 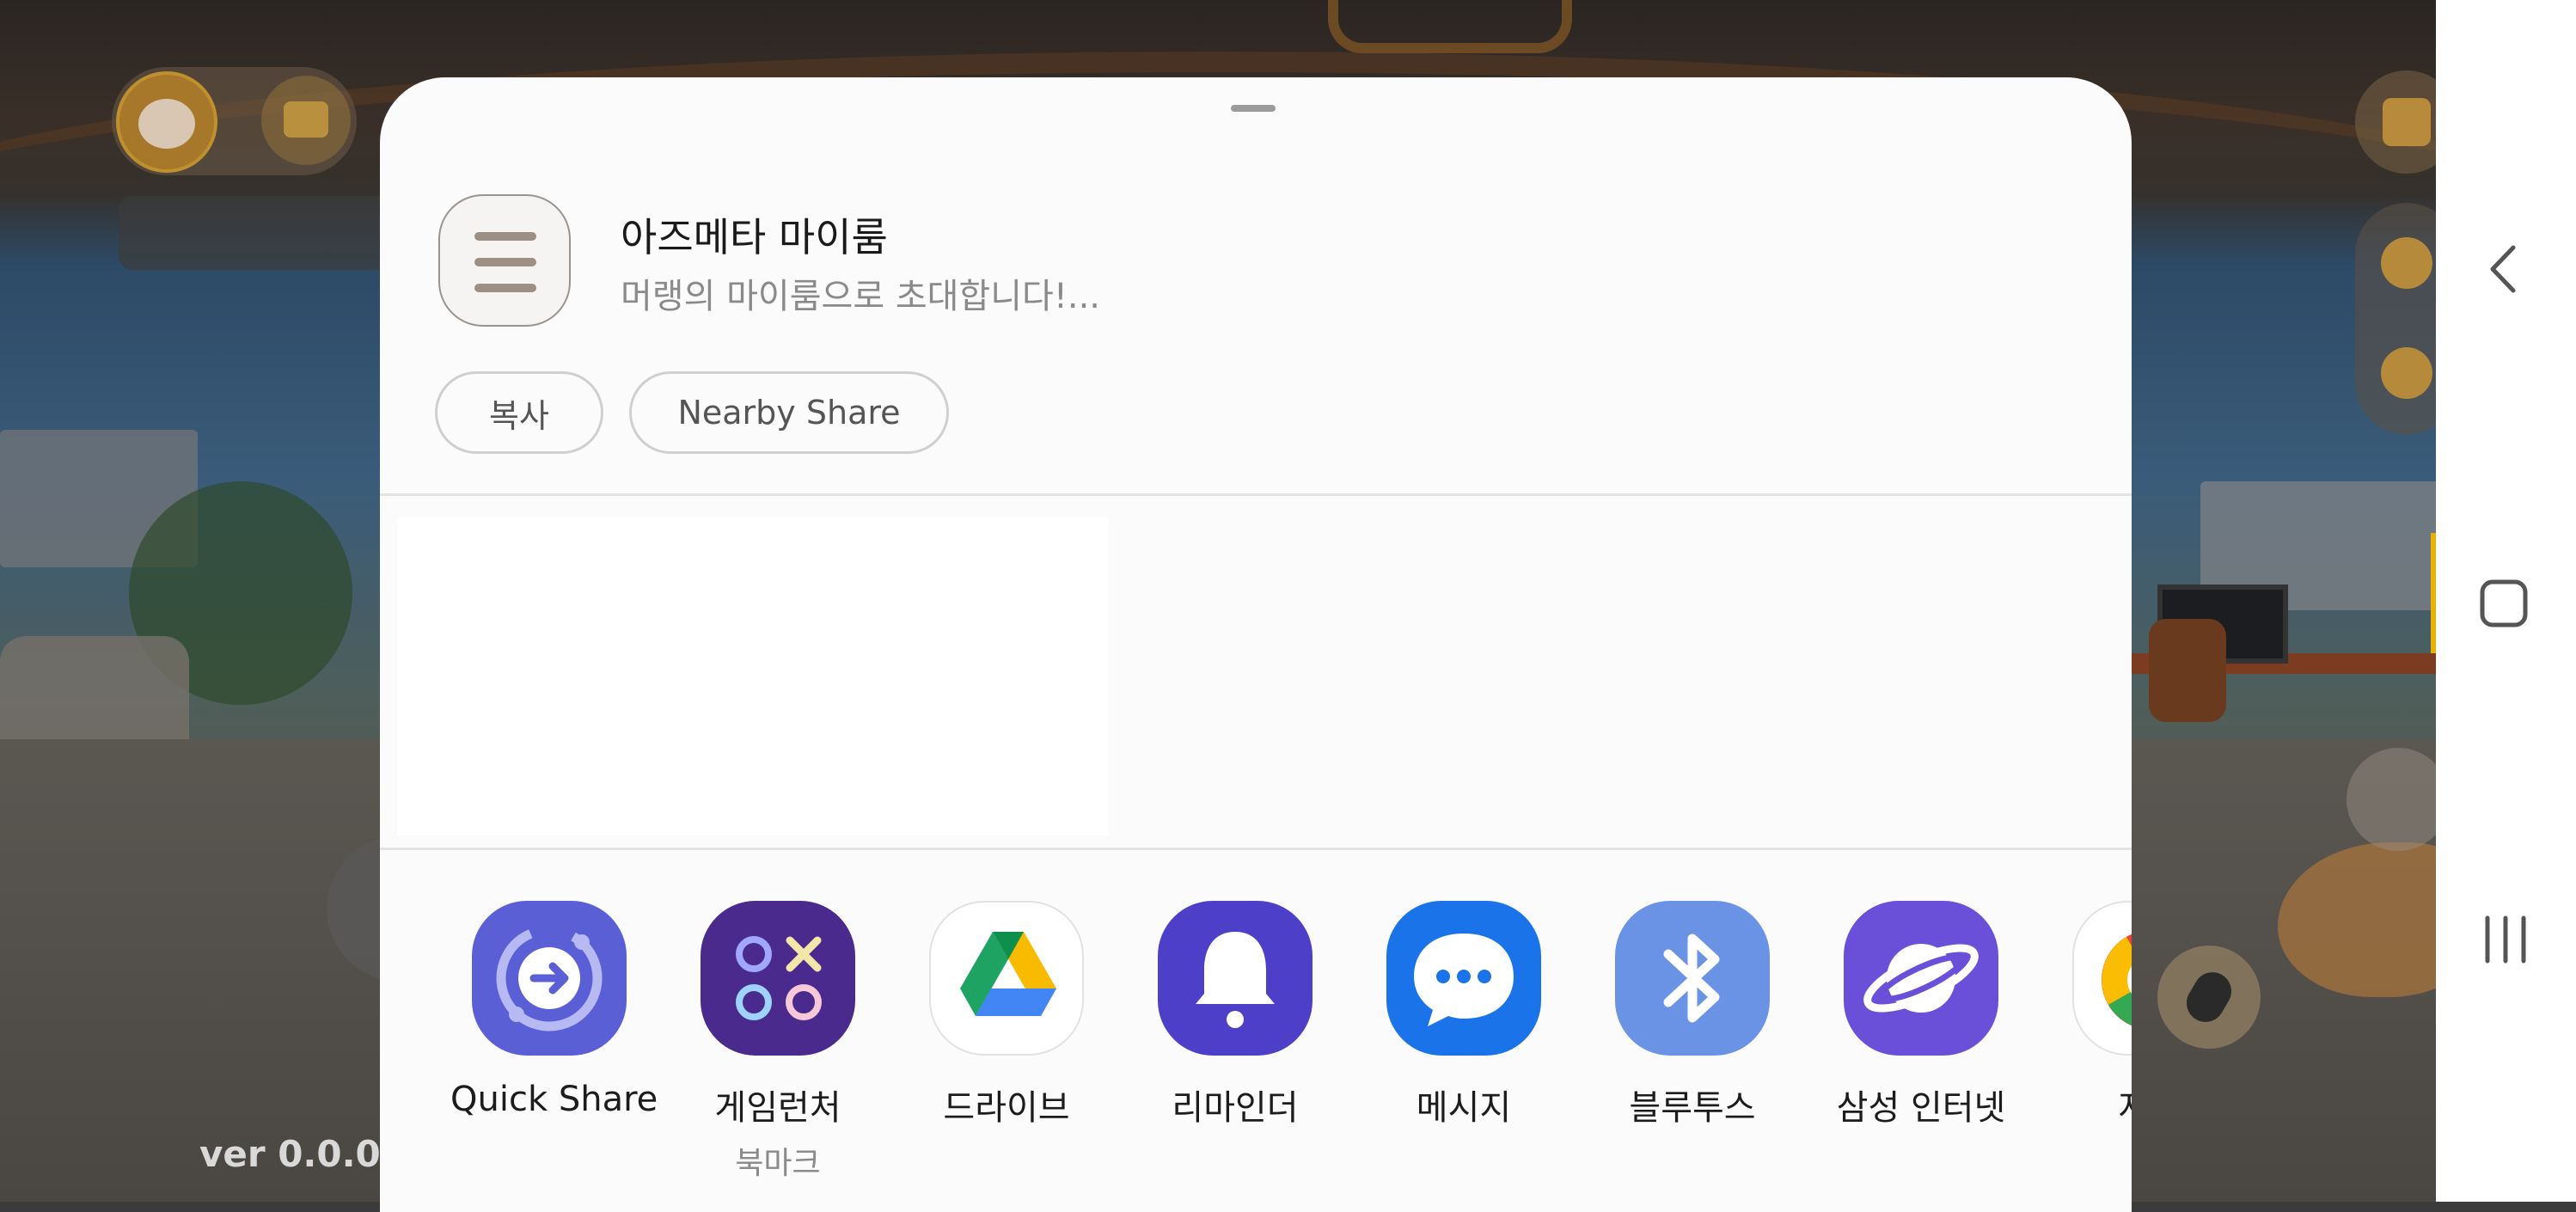 I want to click on quick-share-icon, so click(x=549, y=978).